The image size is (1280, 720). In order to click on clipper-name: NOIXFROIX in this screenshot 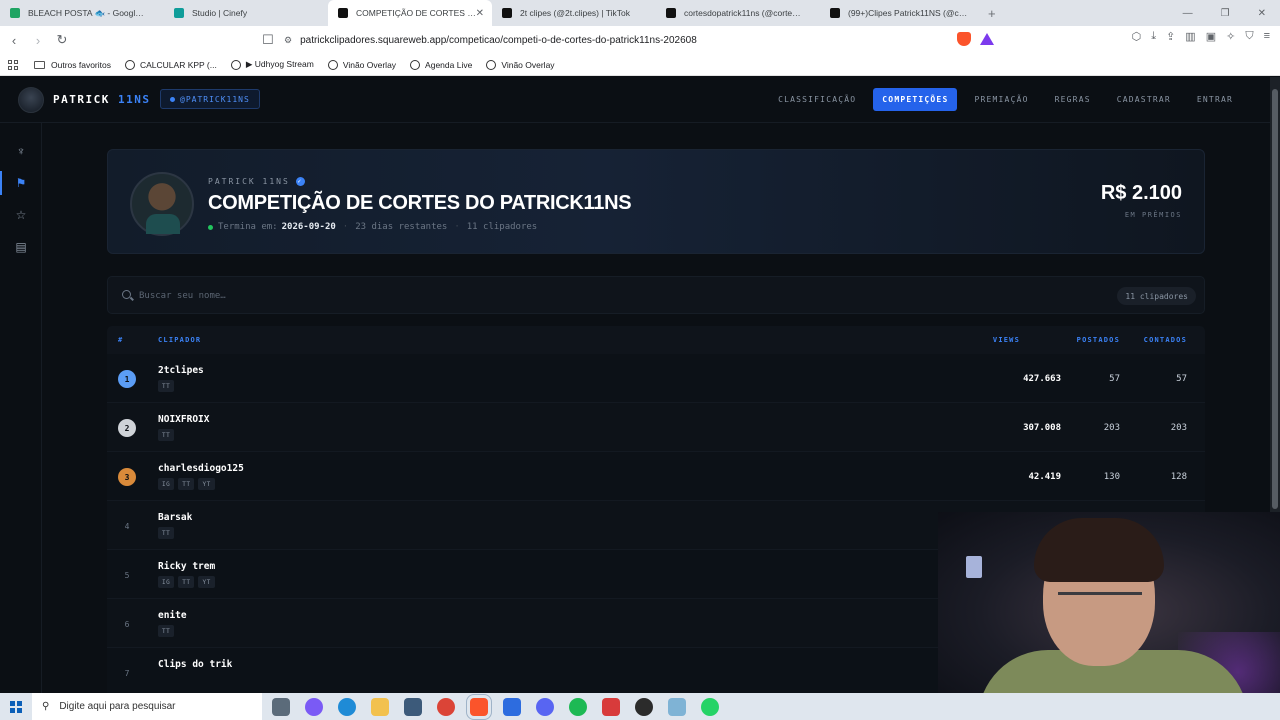, I will do `click(183, 419)`.